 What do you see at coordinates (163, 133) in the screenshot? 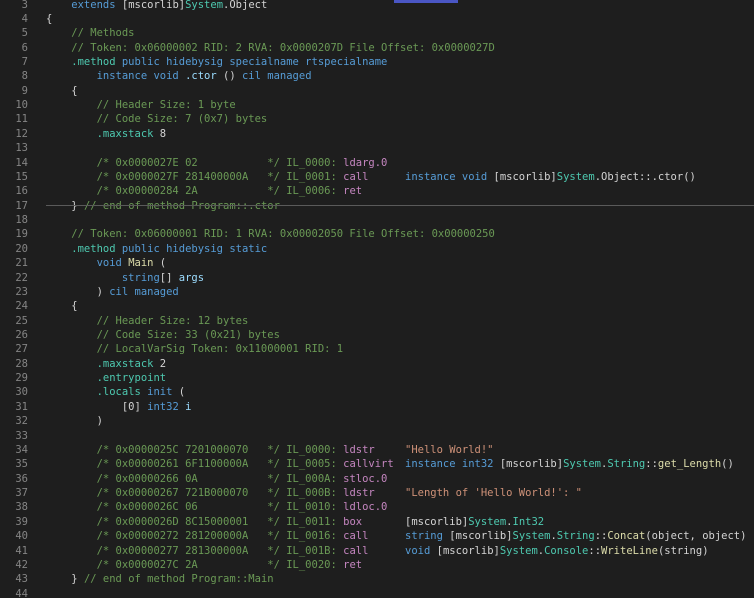
I see `code-token: 8` at bounding box center [163, 133].